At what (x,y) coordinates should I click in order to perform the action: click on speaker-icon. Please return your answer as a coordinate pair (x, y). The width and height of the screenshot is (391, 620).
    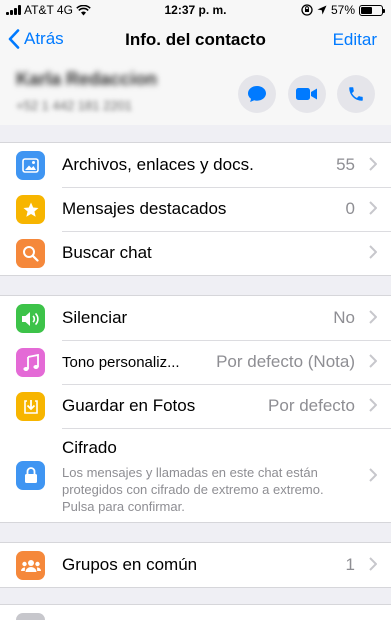
    Looking at the image, I should click on (30, 318).